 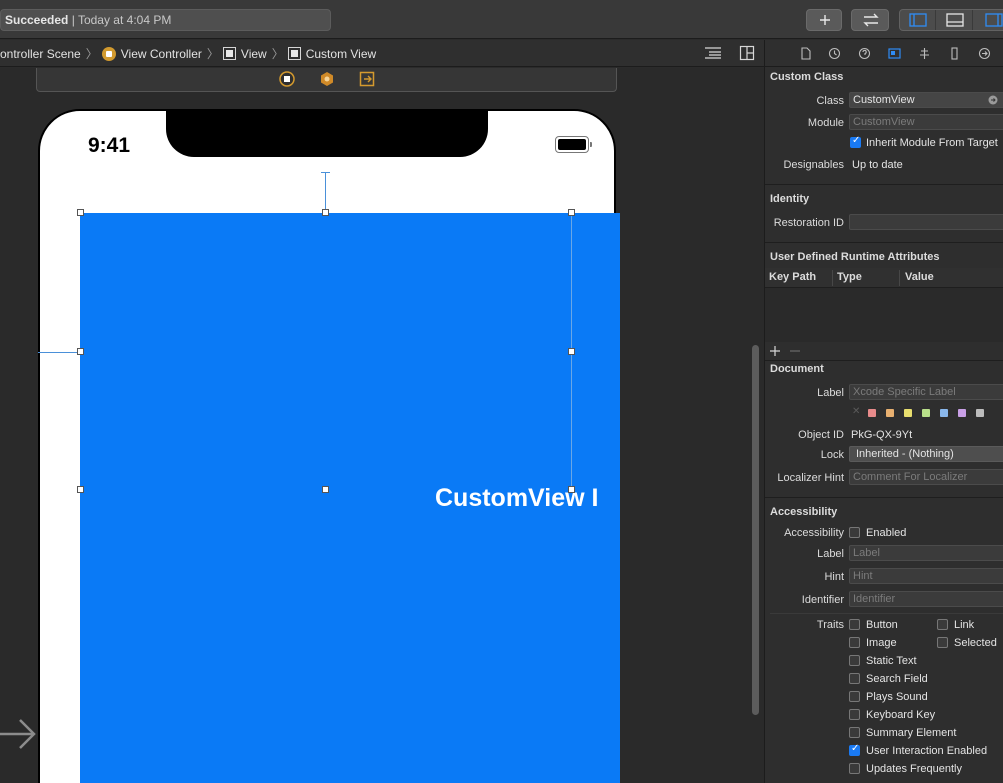 I want to click on resize-handle-right, so click(x=571, y=351).